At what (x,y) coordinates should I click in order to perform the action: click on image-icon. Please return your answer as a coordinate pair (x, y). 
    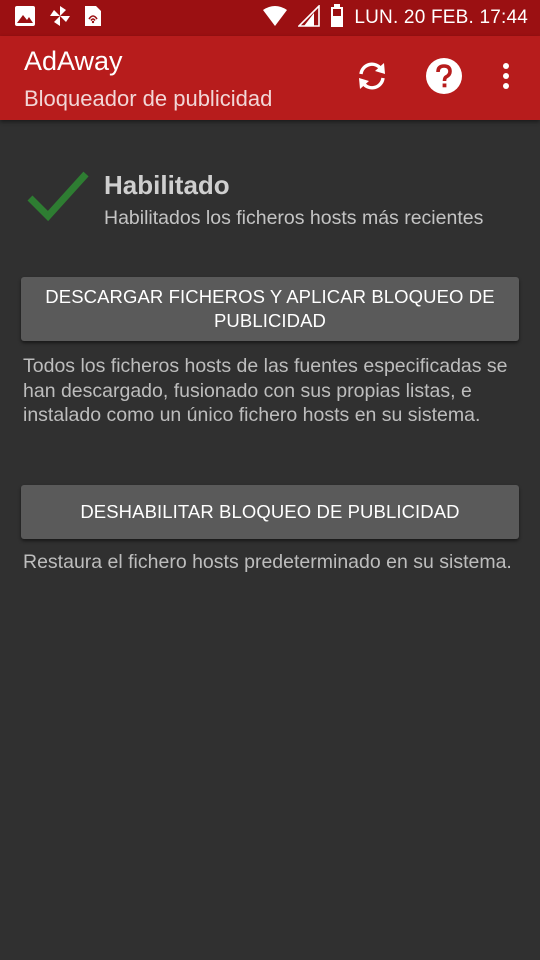
    Looking at the image, I should click on (25, 18).